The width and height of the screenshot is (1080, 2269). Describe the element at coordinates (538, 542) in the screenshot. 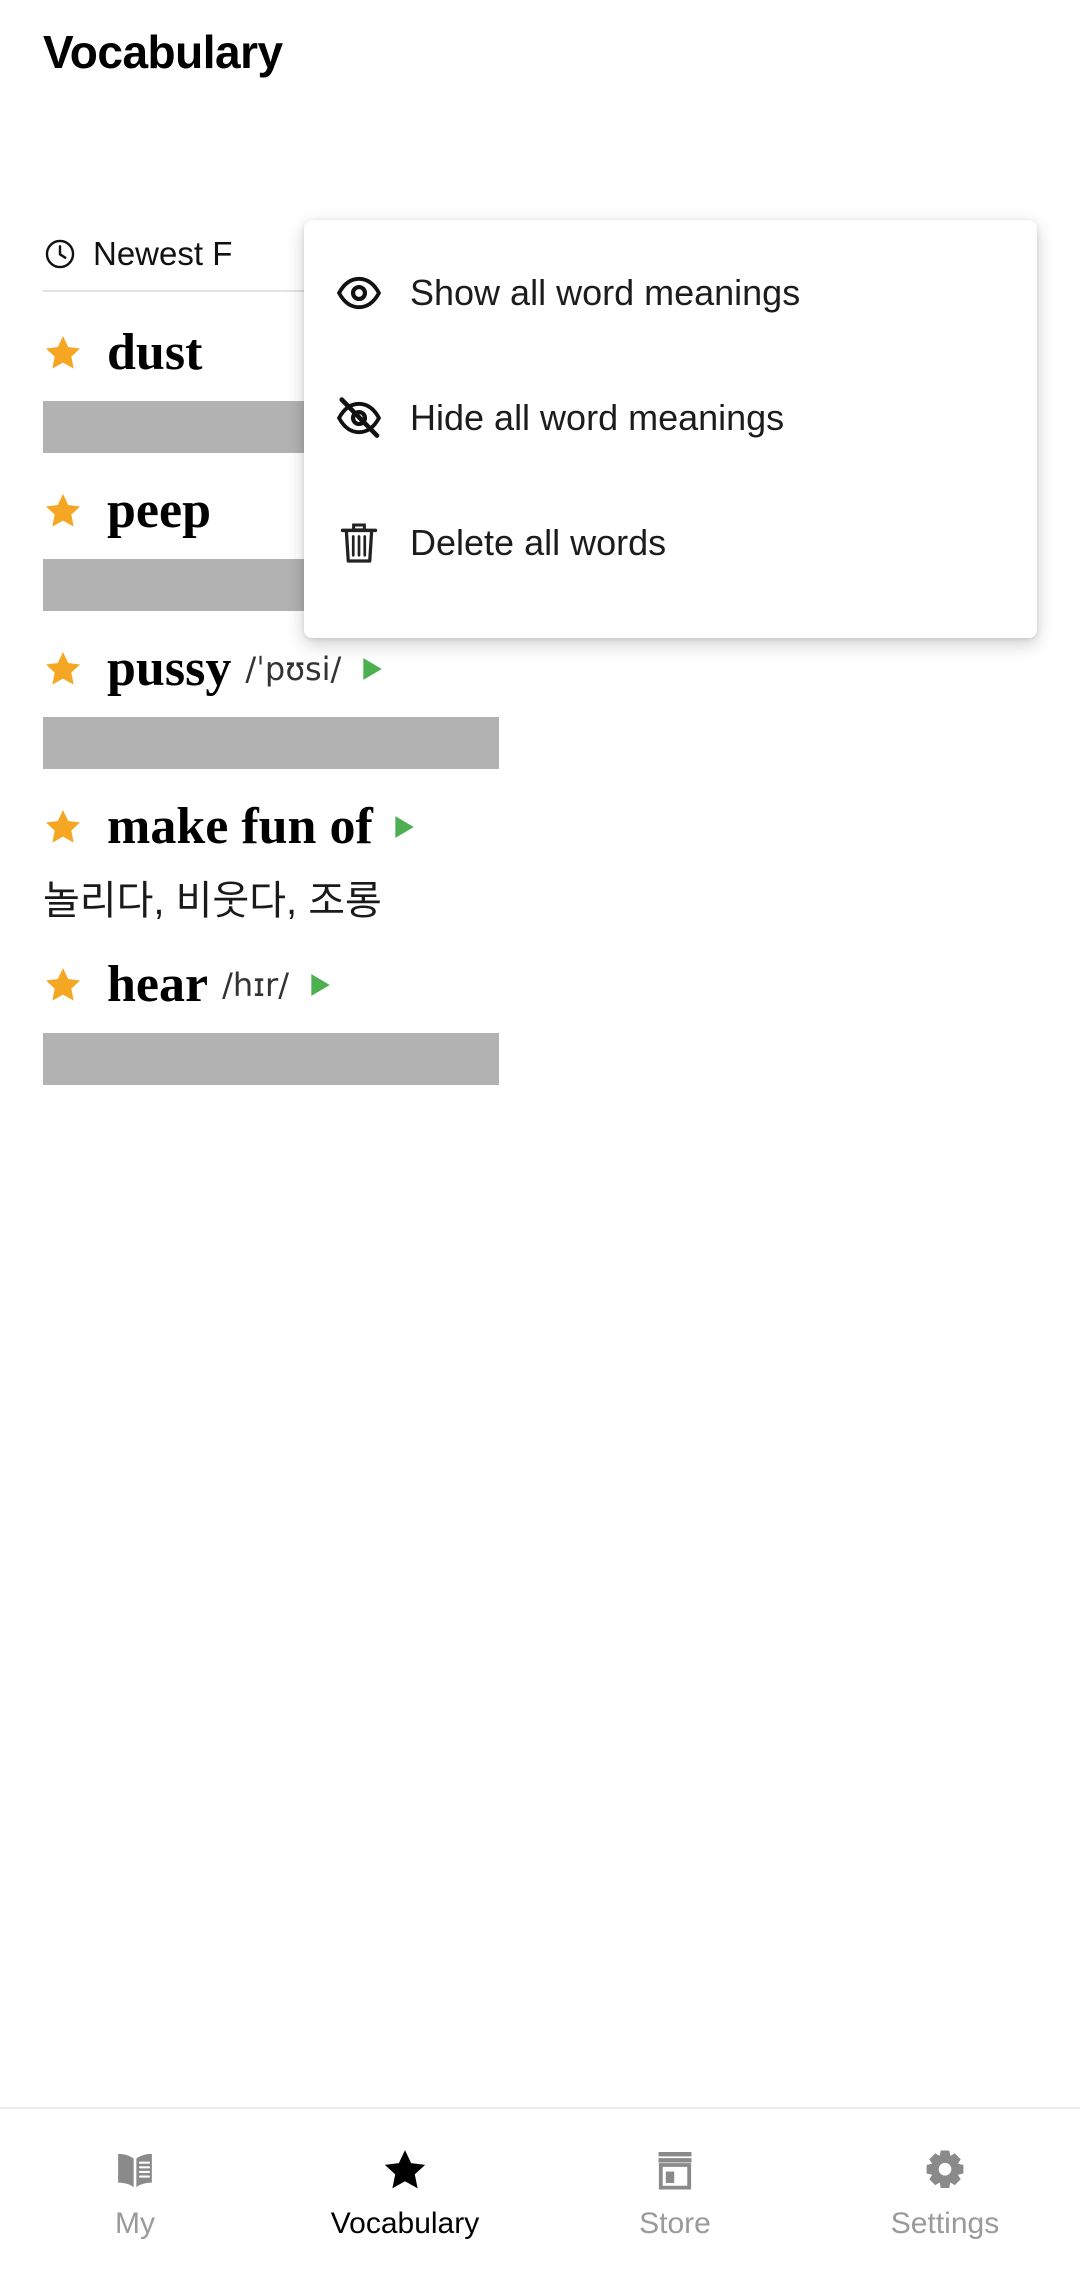

I see `menu-item-label: Delete all words` at that location.